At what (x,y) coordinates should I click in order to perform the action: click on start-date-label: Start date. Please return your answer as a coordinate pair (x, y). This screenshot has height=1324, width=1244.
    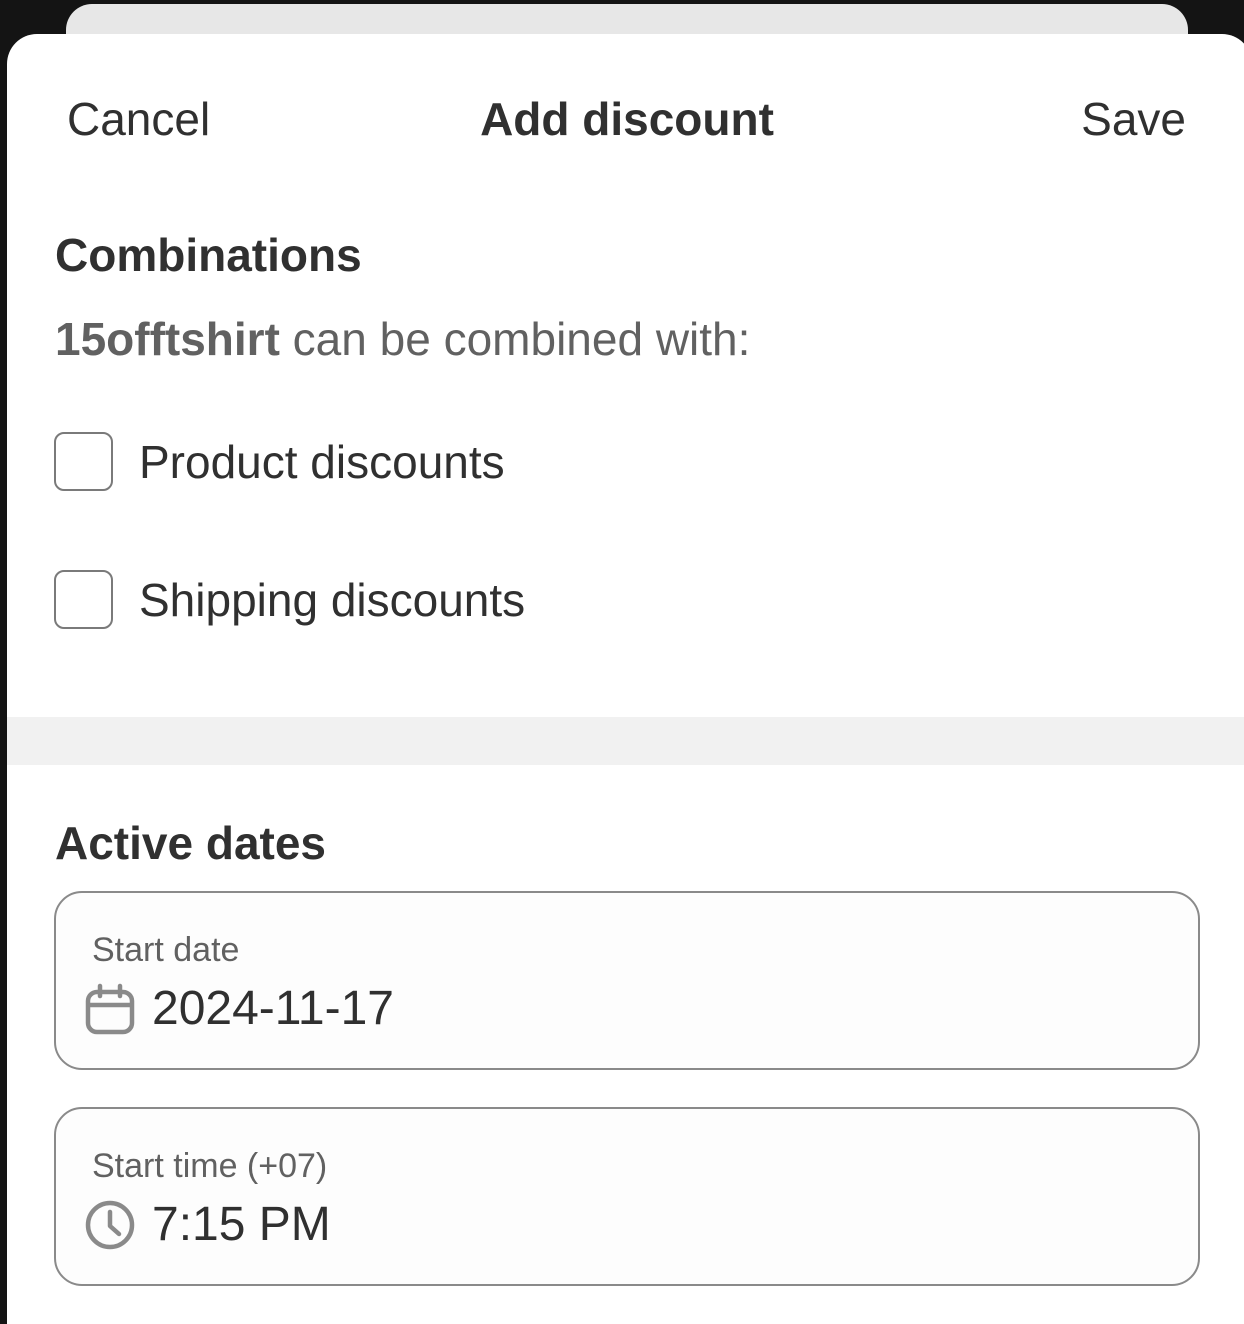
    Looking at the image, I should click on (166, 950).